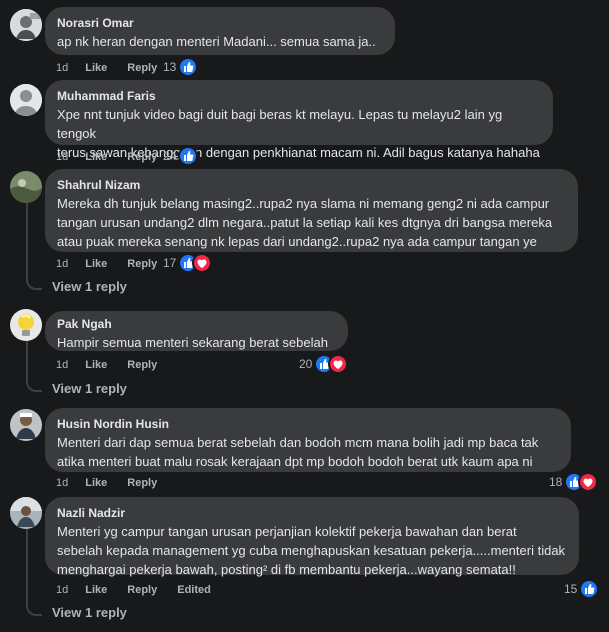  I want to click on comment-actions: 1d Like Reply Edited, so click(142, 590).